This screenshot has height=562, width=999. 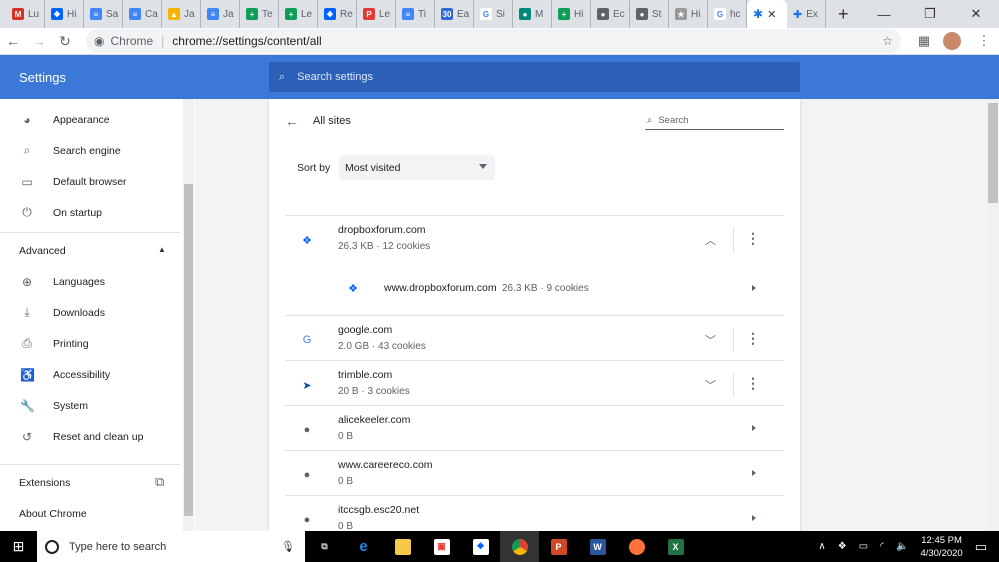 I want to click on page-scrollbar, so click(x=993, y=315).